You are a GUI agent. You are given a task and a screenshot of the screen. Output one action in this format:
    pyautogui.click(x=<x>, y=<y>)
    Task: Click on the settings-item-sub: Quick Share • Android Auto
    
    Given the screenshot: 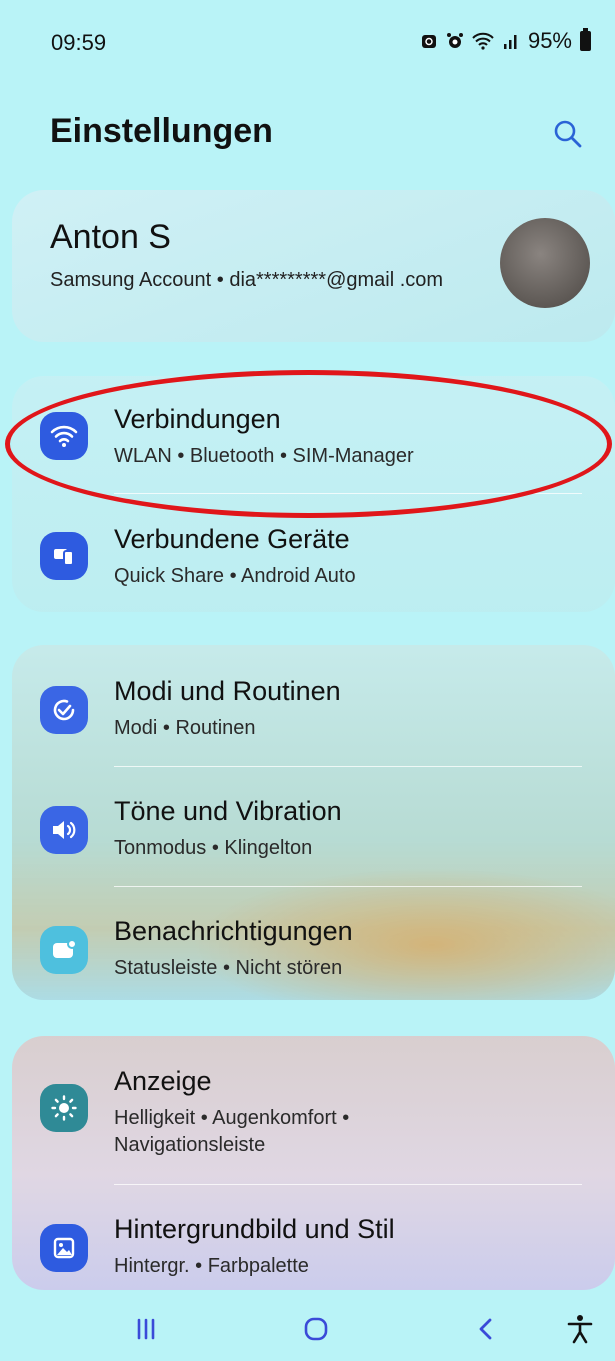 What is the action you would take?
    pyautogui.click(x=235, y=576)
    